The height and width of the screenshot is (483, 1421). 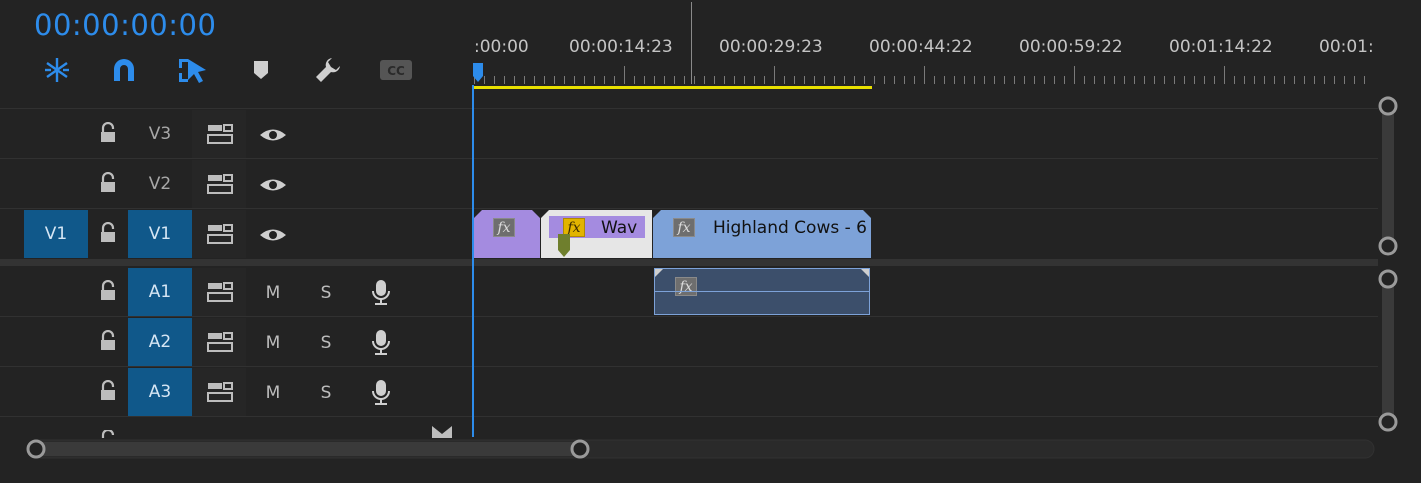 What do you see at coordinates (125, 25) in the screenshot?
I see `playhead-timecode: 00:00:00:00` at bounding box center [125, 25].